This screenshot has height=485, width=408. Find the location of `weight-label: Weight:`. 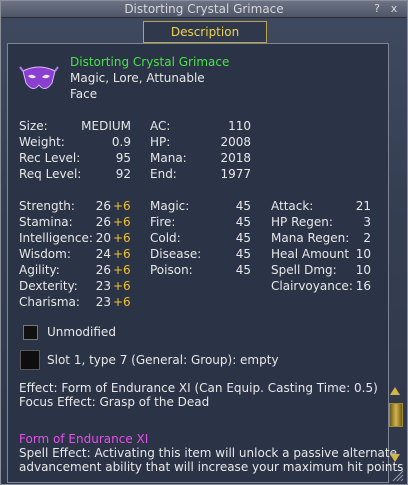

weight-label: Weight: is located at coordinates (42, 142).